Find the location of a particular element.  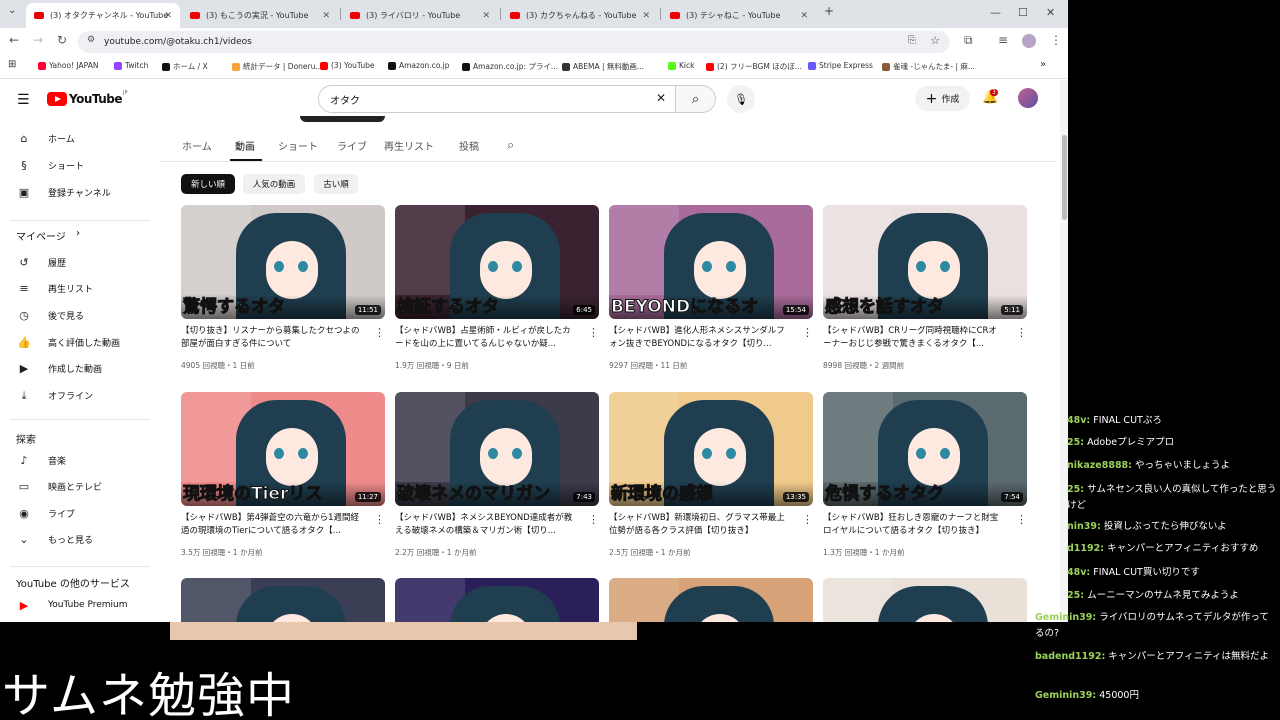

bookmark-item: Stripe Express is located at coordinates (840, 65).